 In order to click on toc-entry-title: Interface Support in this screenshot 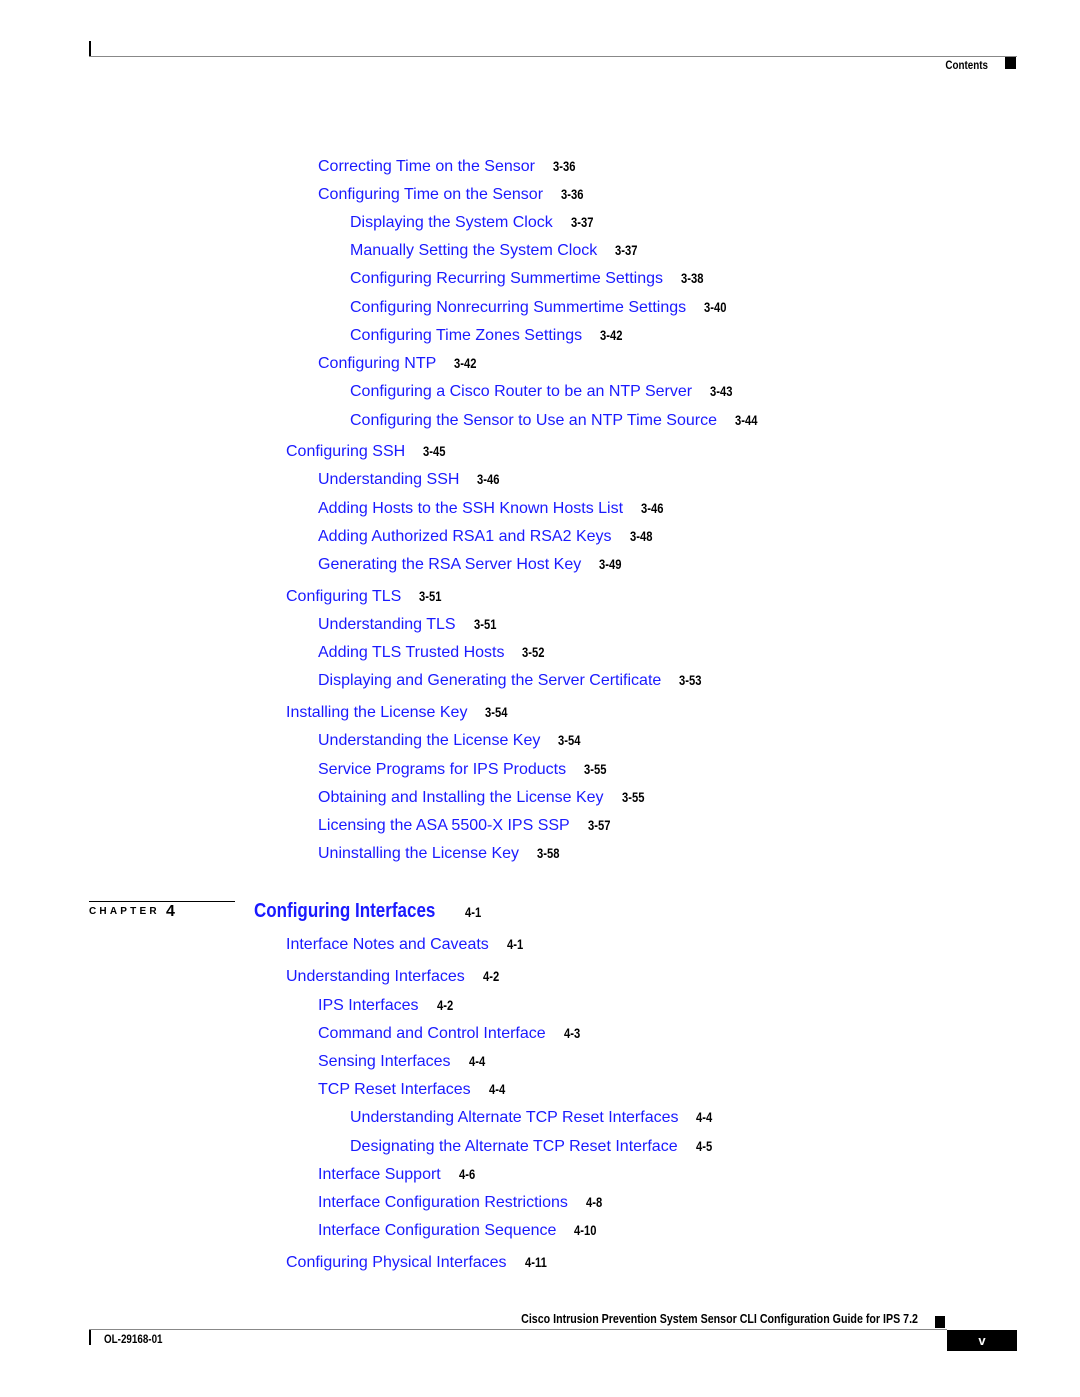, I will do `click(379, 1174)`.